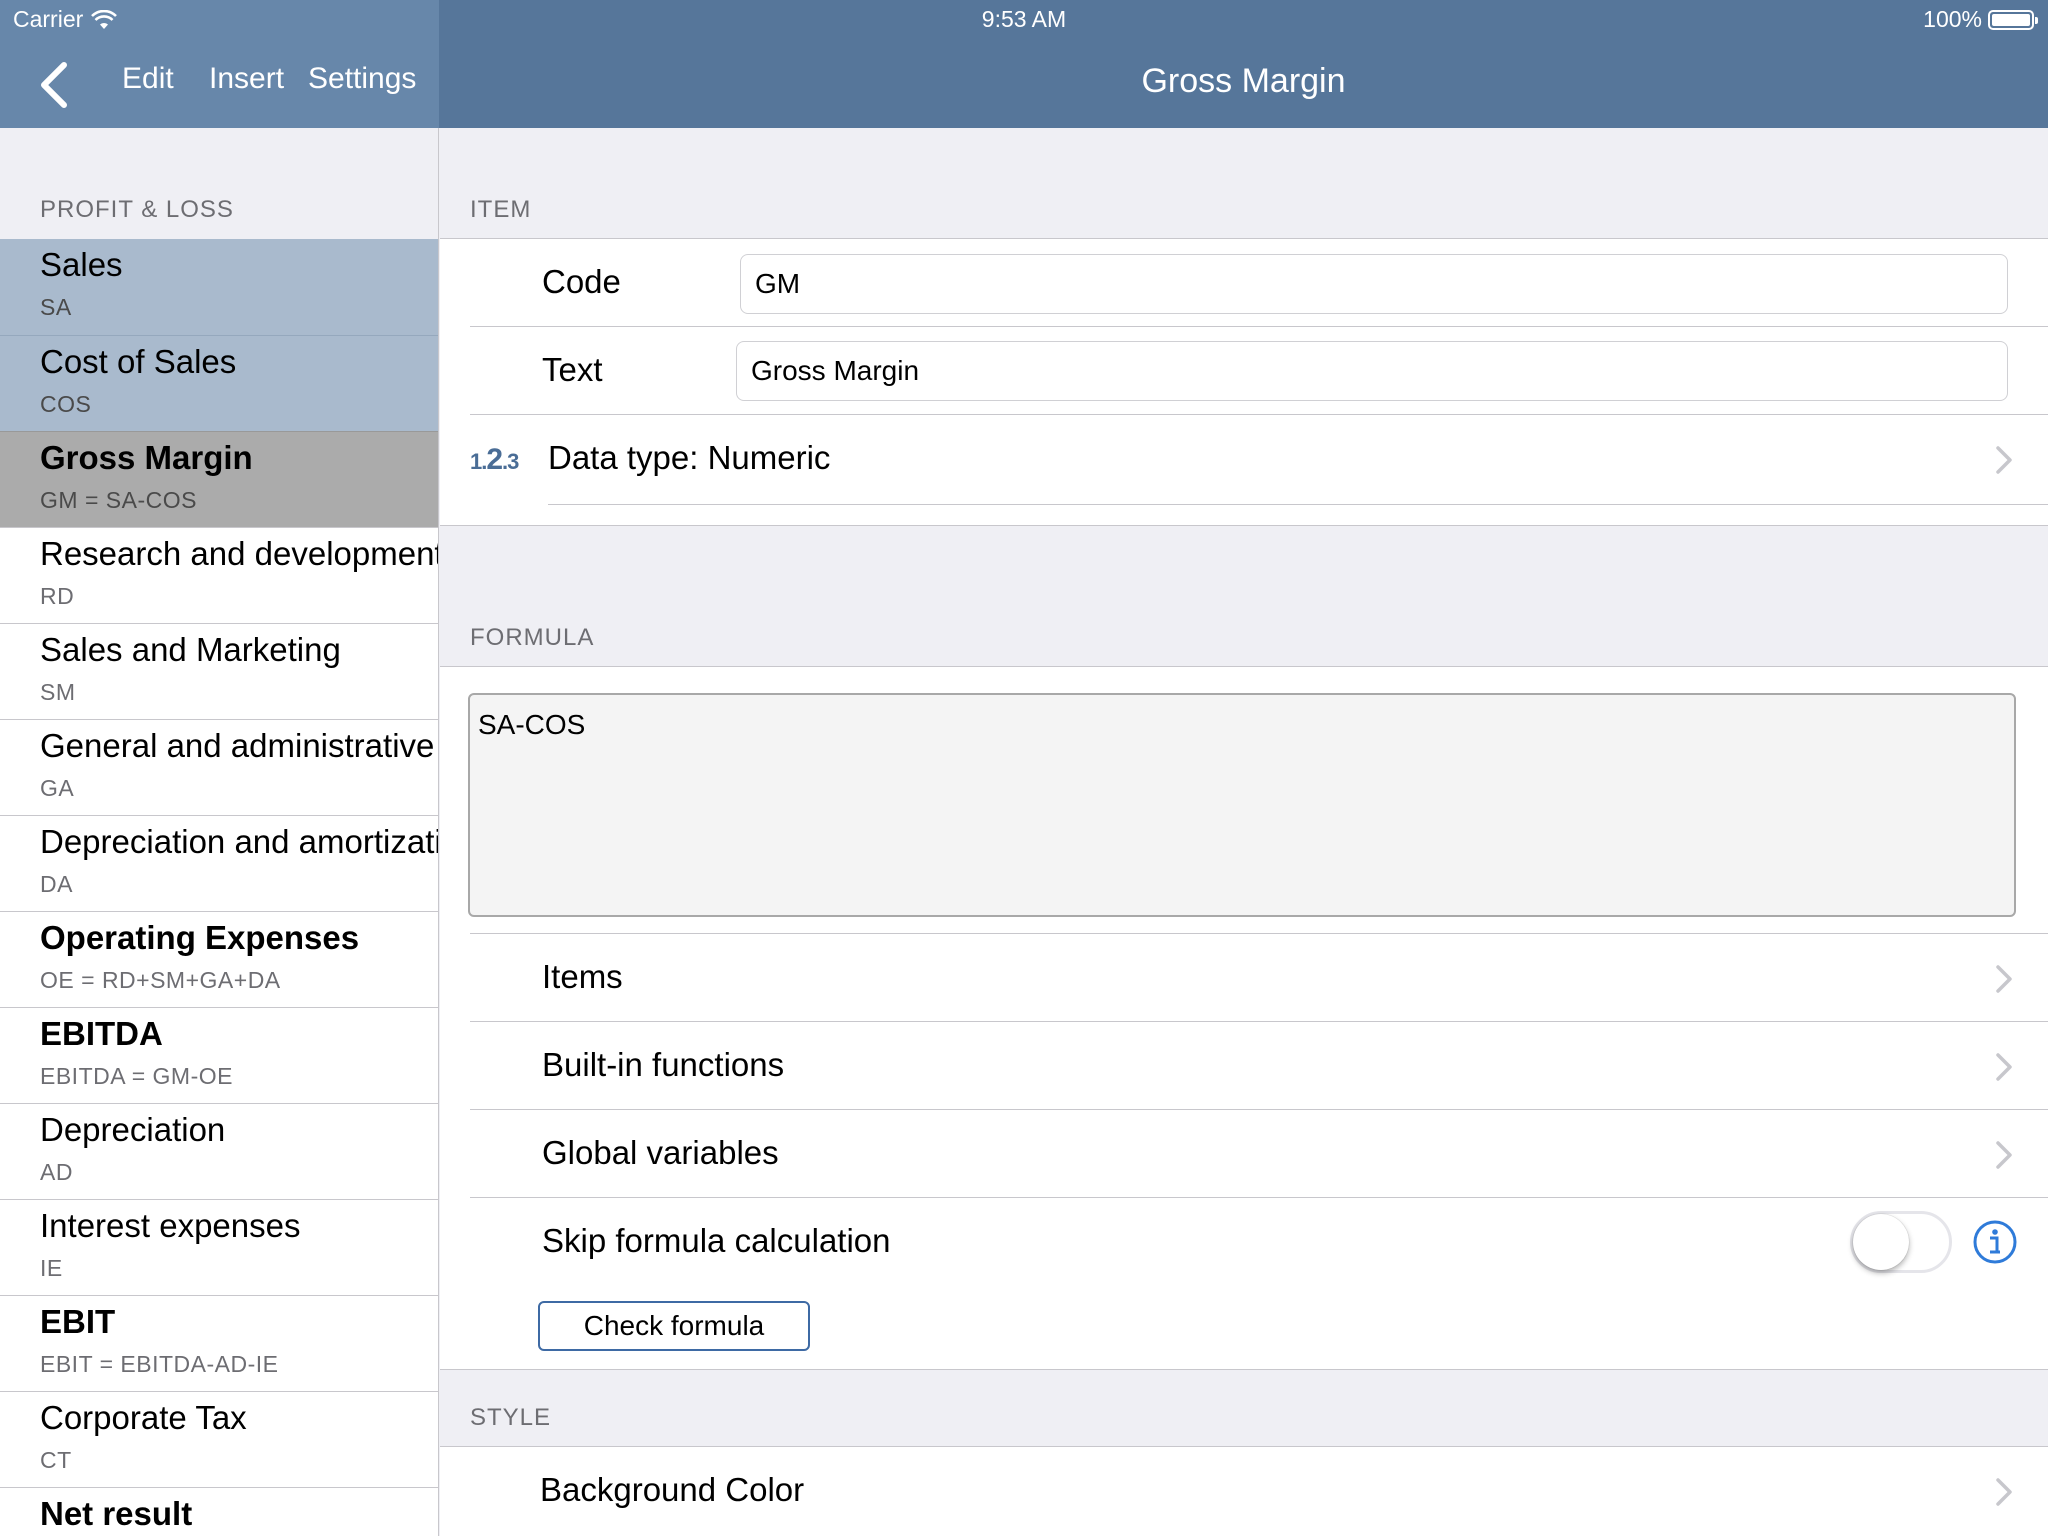  I want to click on toggle-knob, so click(1881, 1242).